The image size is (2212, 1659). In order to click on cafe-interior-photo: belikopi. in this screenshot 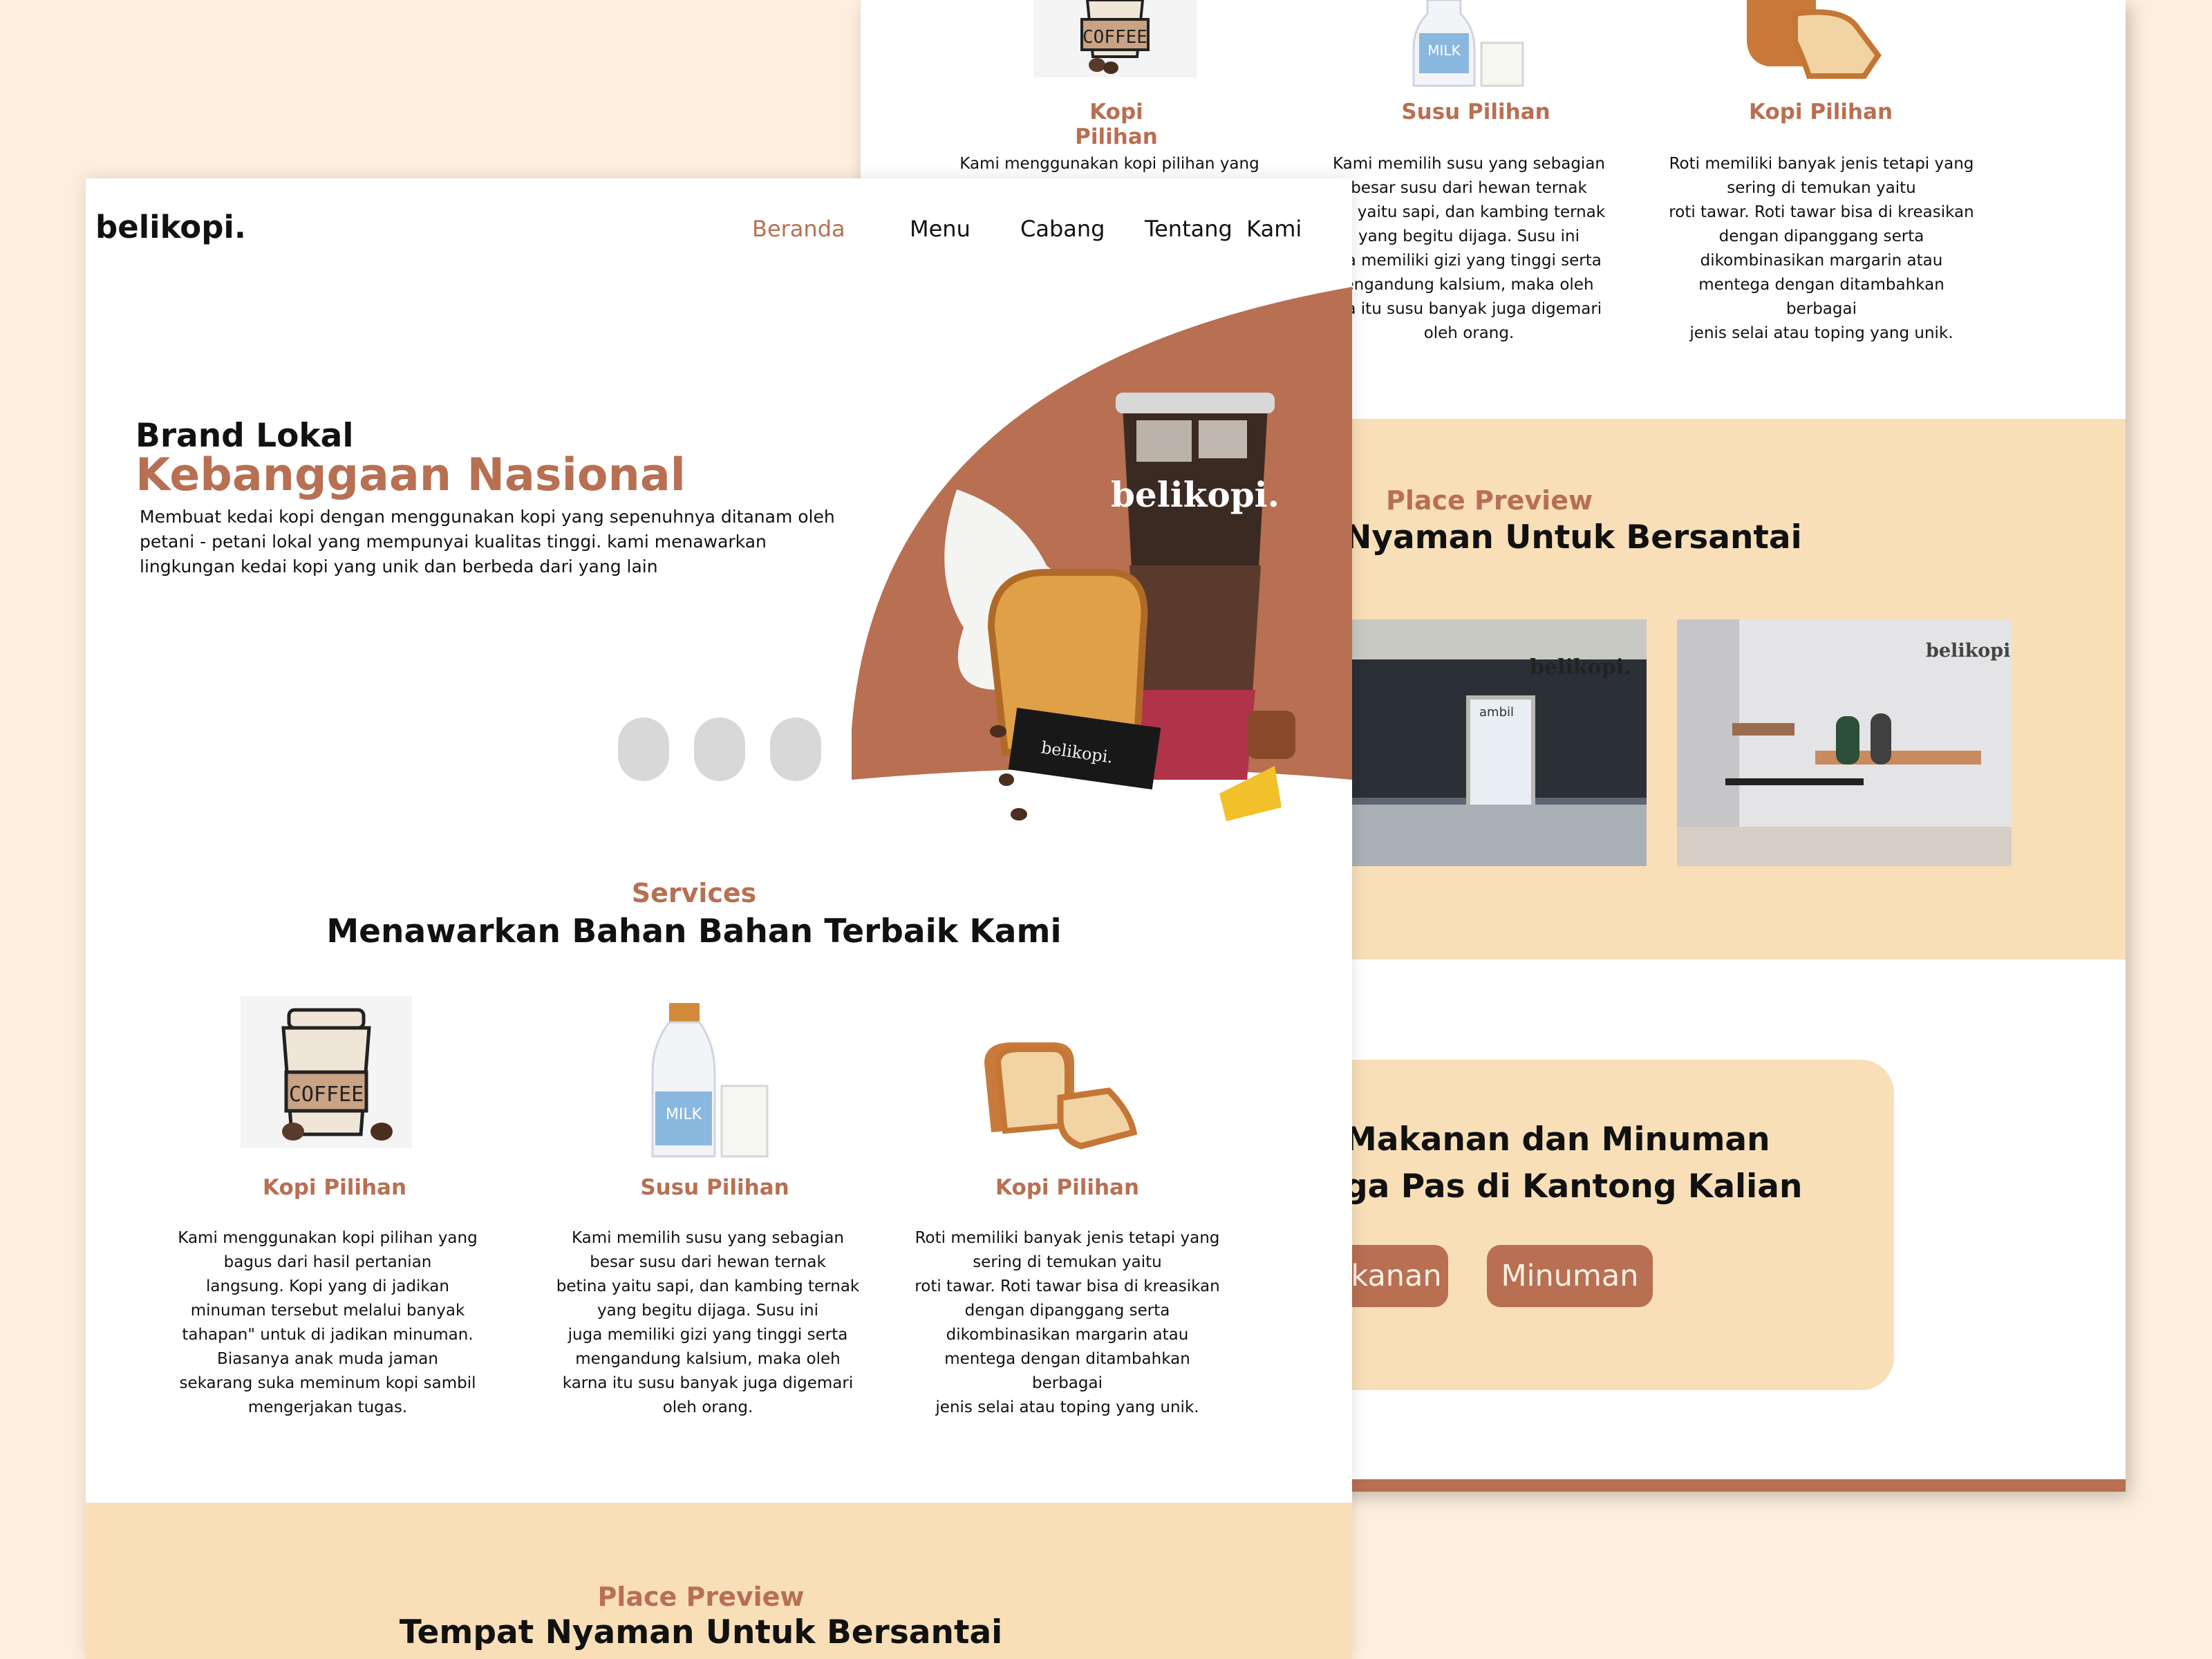, I will do `click(1844, 742)`.